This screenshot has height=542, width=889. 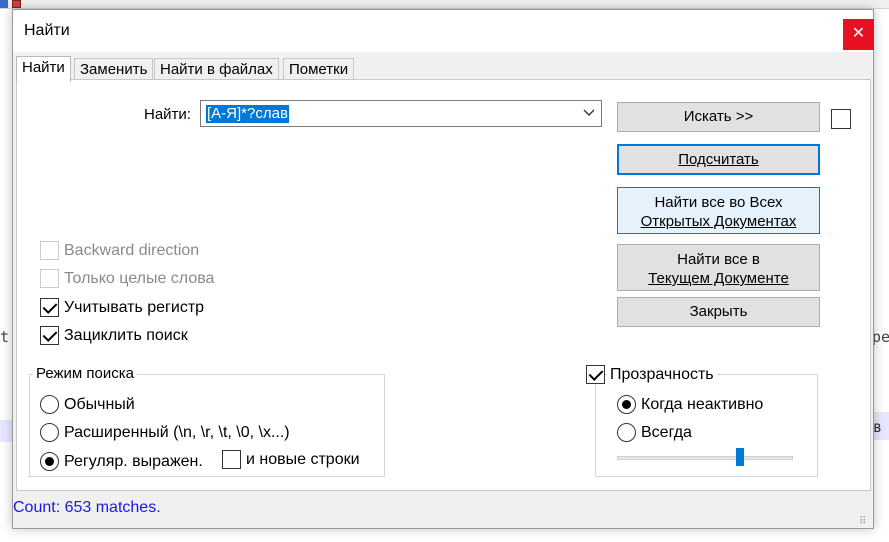 What do you see at coordinates (880, 337) in the screenshot?
I see `background-editor-text-right: pe` at bounding box center [880, 337].